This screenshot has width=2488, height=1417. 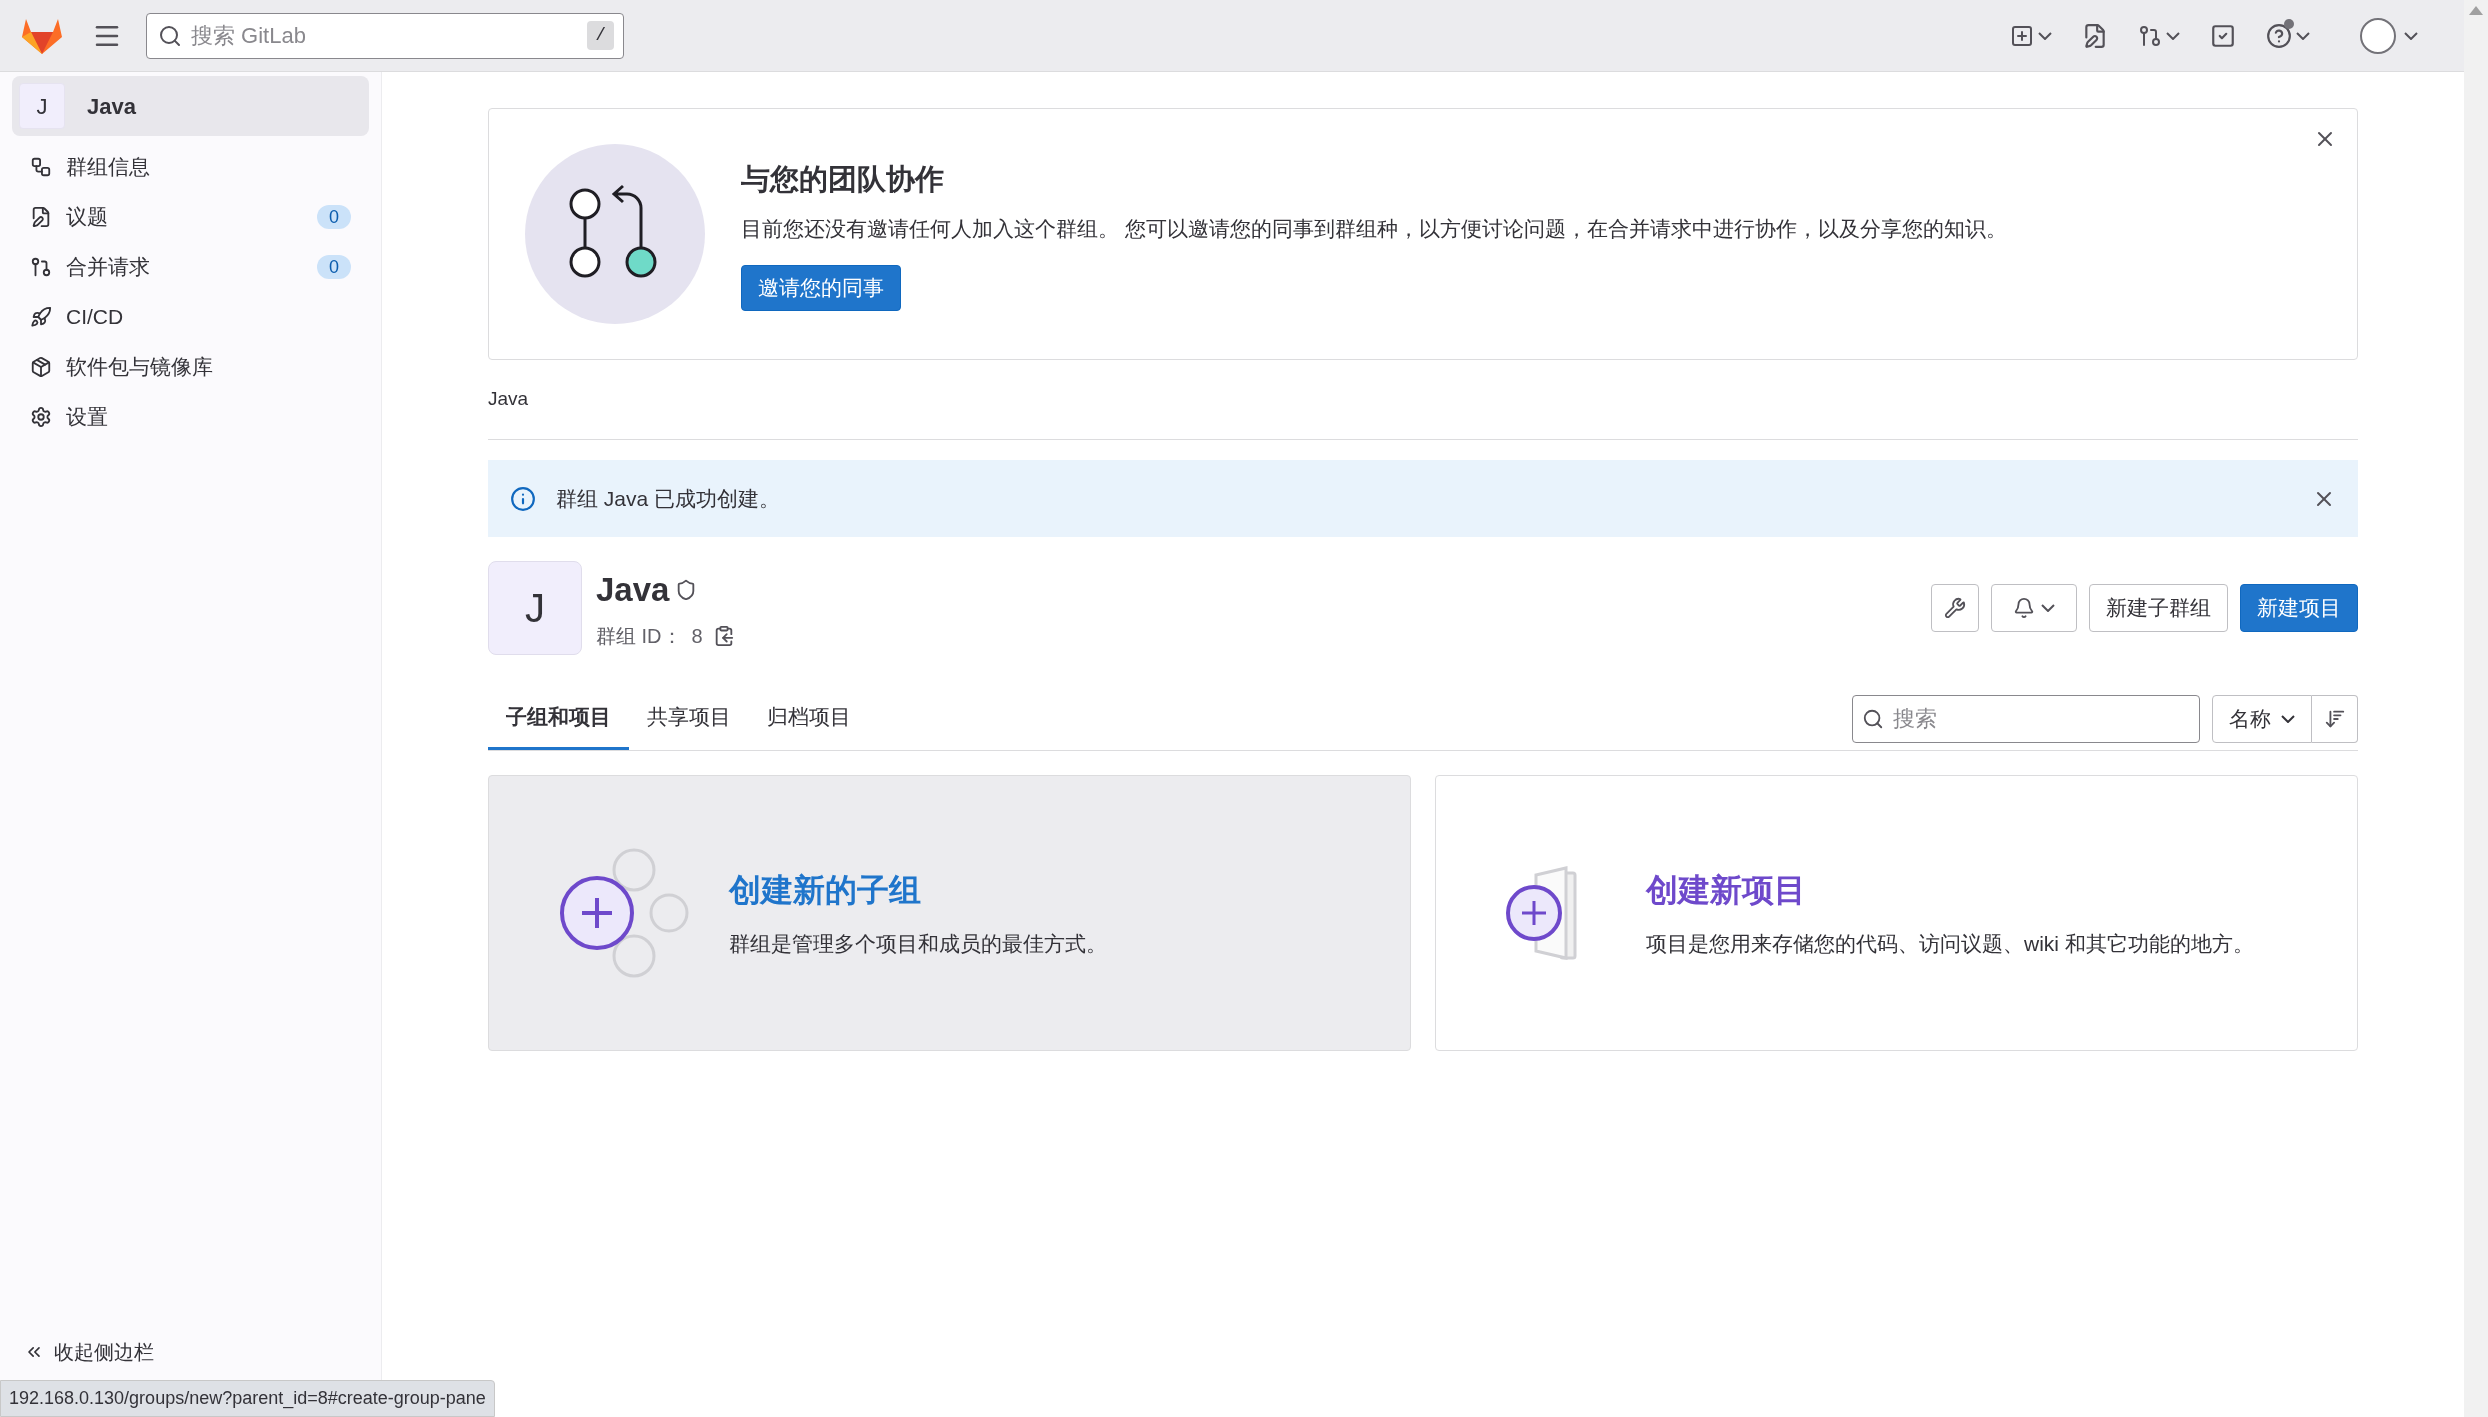 I want to click on todo-icon, so click(x=2223, y=35).